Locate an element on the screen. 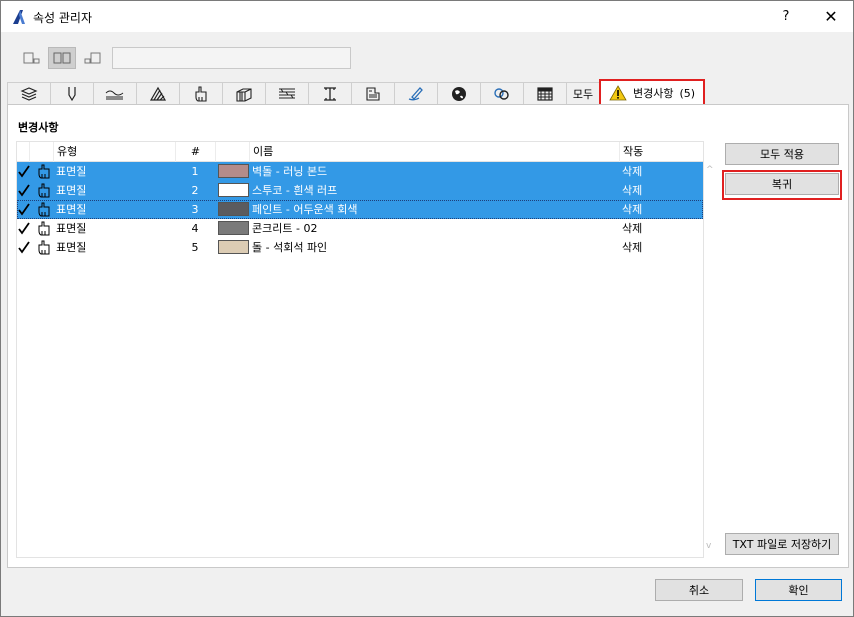 Image resolution: width=854 pixels, height=617 pixels. tab-pens is located at coordinates (72, 93).